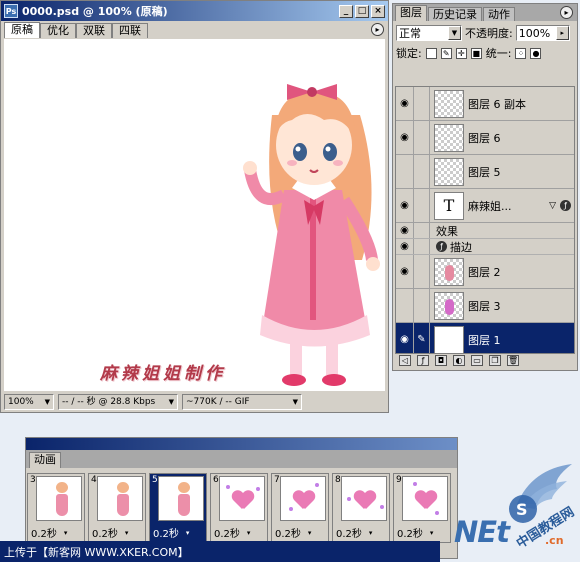 The height and width of the screenshot is (562, 580). Describe the element at coordinates (216, 480) in the screenshot. I see `frame-number: 6` at that location.